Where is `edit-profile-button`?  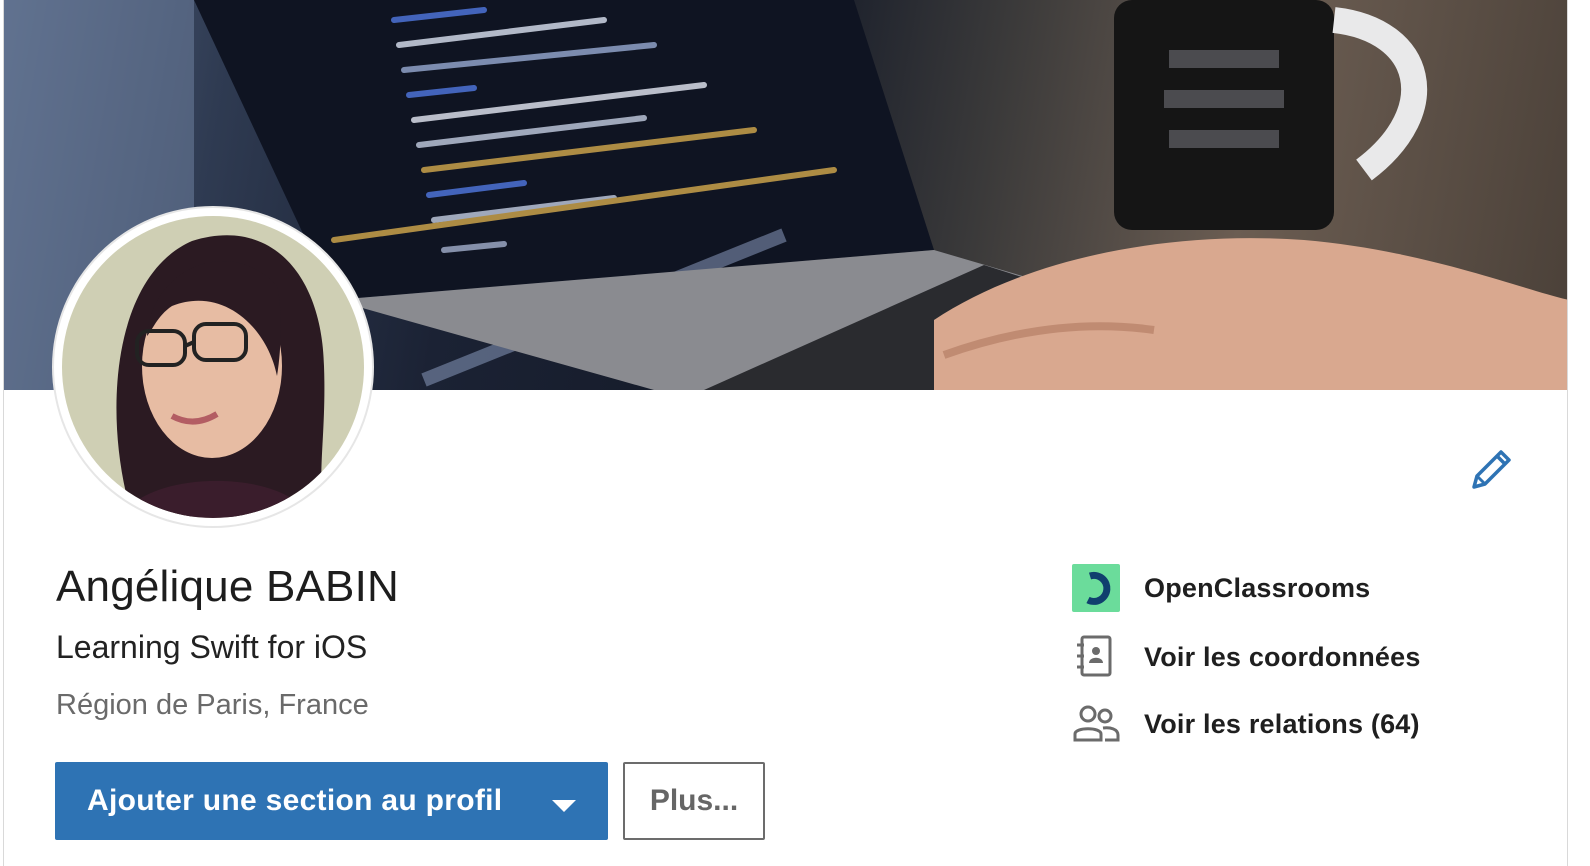
edit-profile-button is located at coordinates (1490, 471).